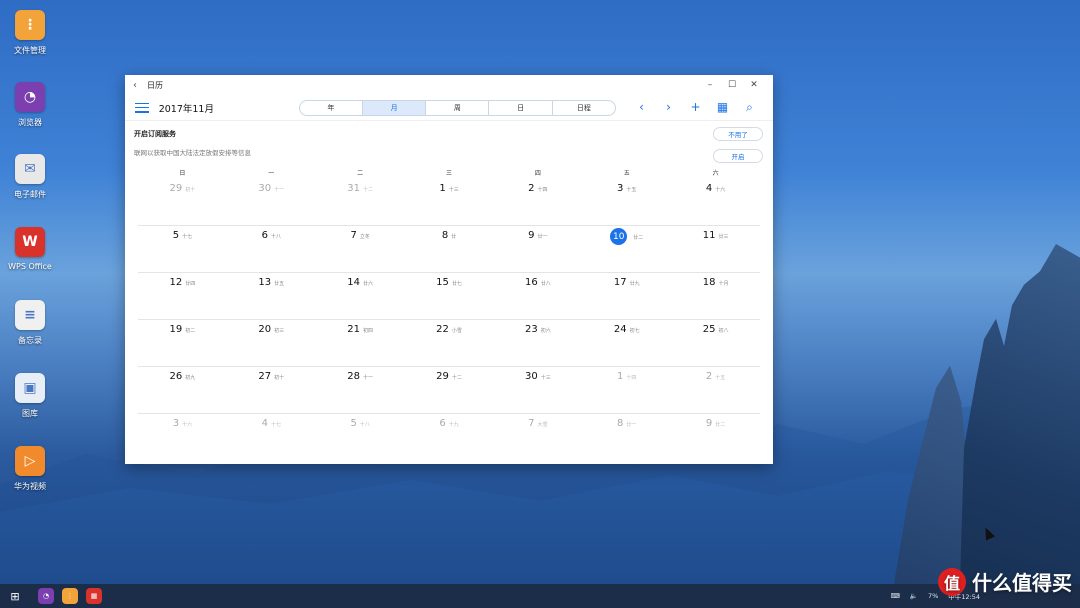 Image resolution: width=1080 pixels, height=608 pixels. Describe the element at coordinates (738, 134) in the screenshot. I see `dismiss-button: 不用了` at that location.